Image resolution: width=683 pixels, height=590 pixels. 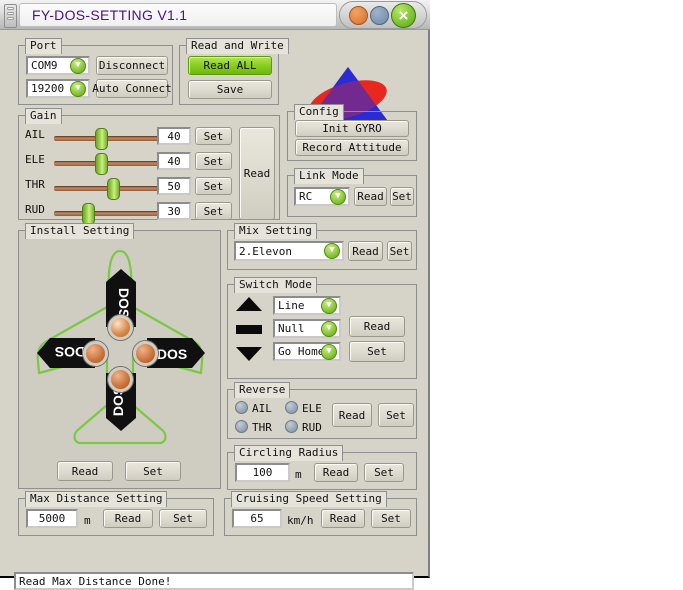 I want to click on gain-set-button-rud: Set, so click(x=213, y=211).